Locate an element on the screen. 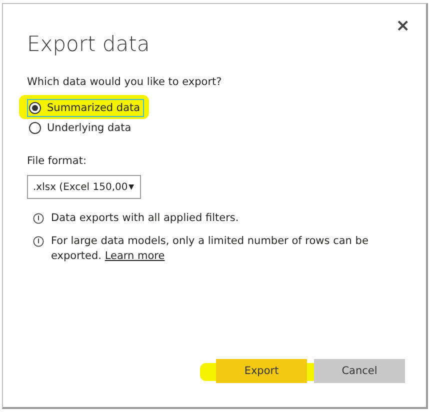 Image resolution: width=433 pixels, height=412 pixels. field-label: File format: is located at coordinates (57, 161).